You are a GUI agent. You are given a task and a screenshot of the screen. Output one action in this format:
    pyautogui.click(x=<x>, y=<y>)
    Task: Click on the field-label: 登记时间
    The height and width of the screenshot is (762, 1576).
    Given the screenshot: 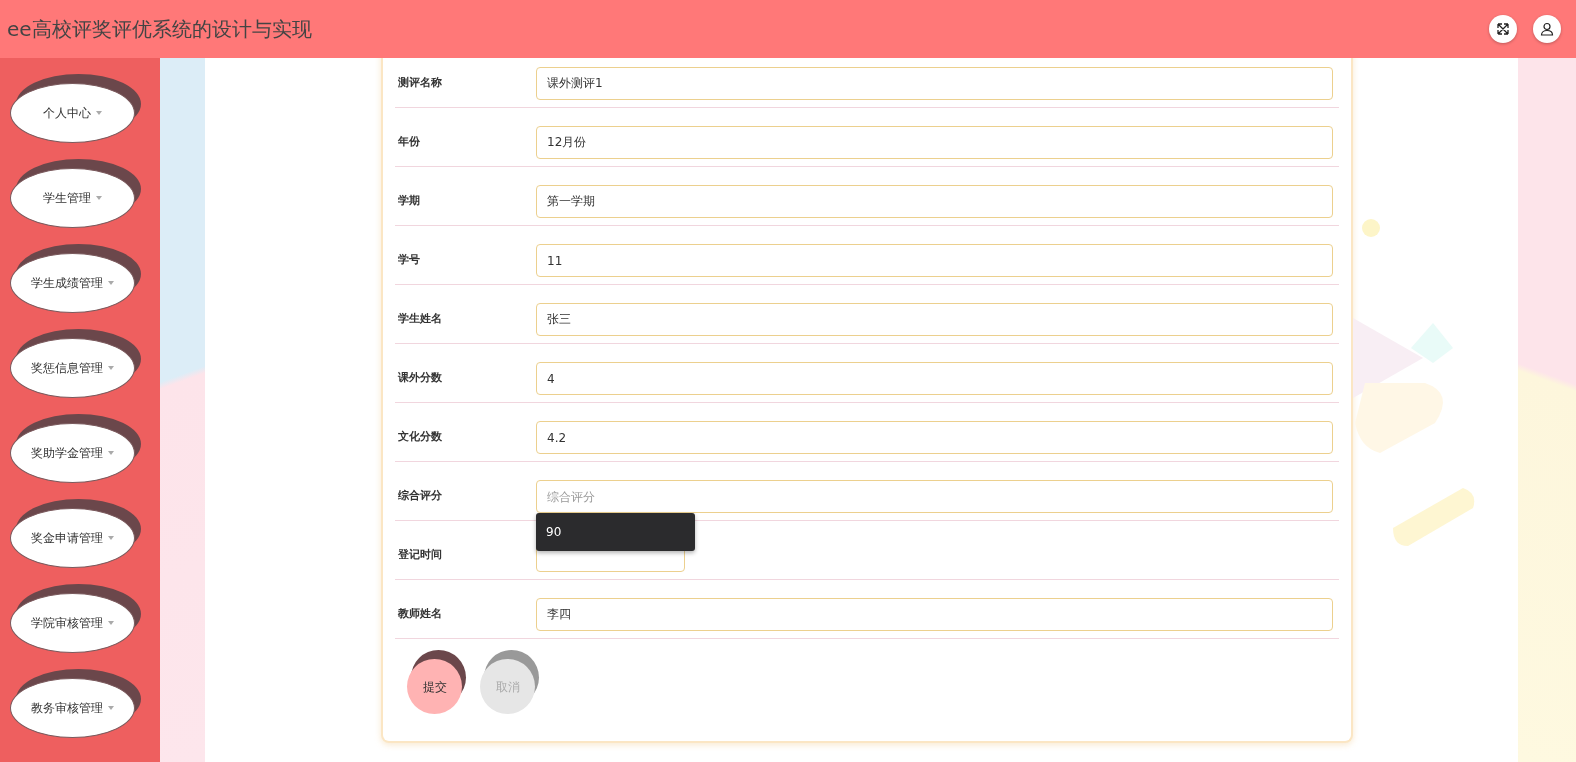 What is the action you would take?
    pyautogui.click(x=420, y=554)
    